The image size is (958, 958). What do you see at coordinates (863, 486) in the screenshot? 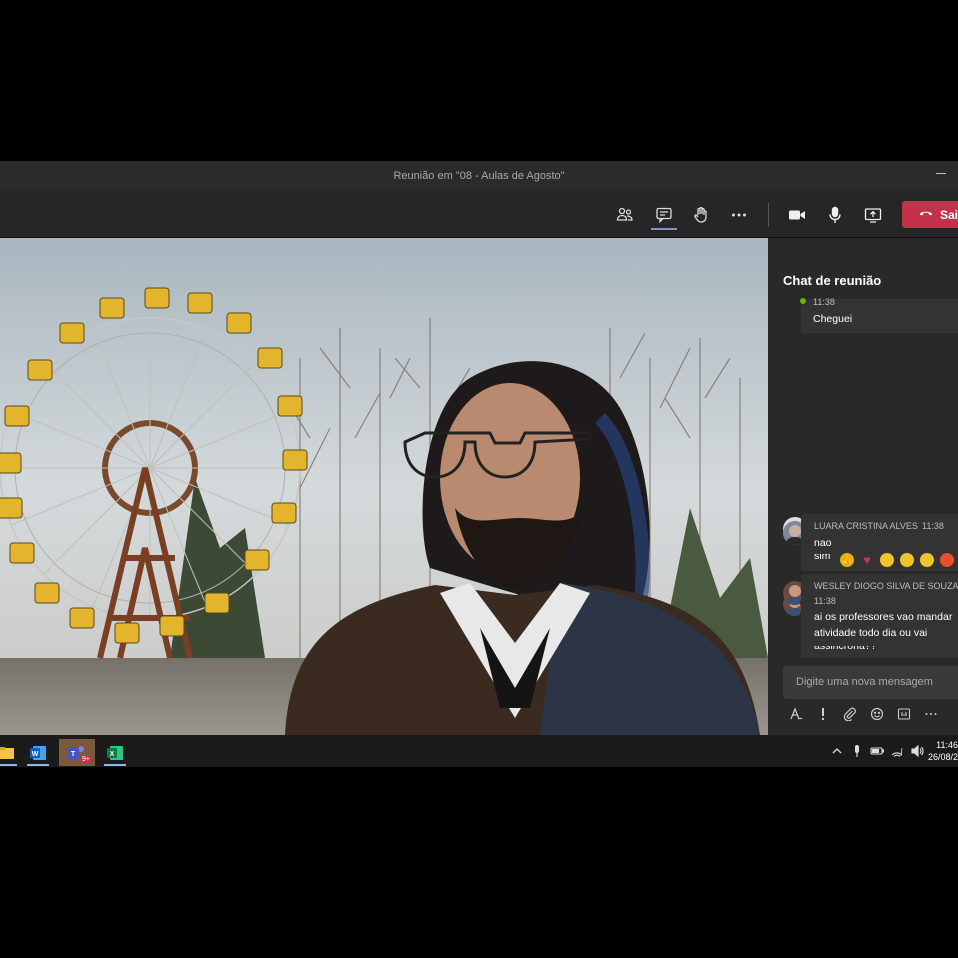
I see `compose-area: Digite uma nova mensagem` at bounding box center [863, 486].